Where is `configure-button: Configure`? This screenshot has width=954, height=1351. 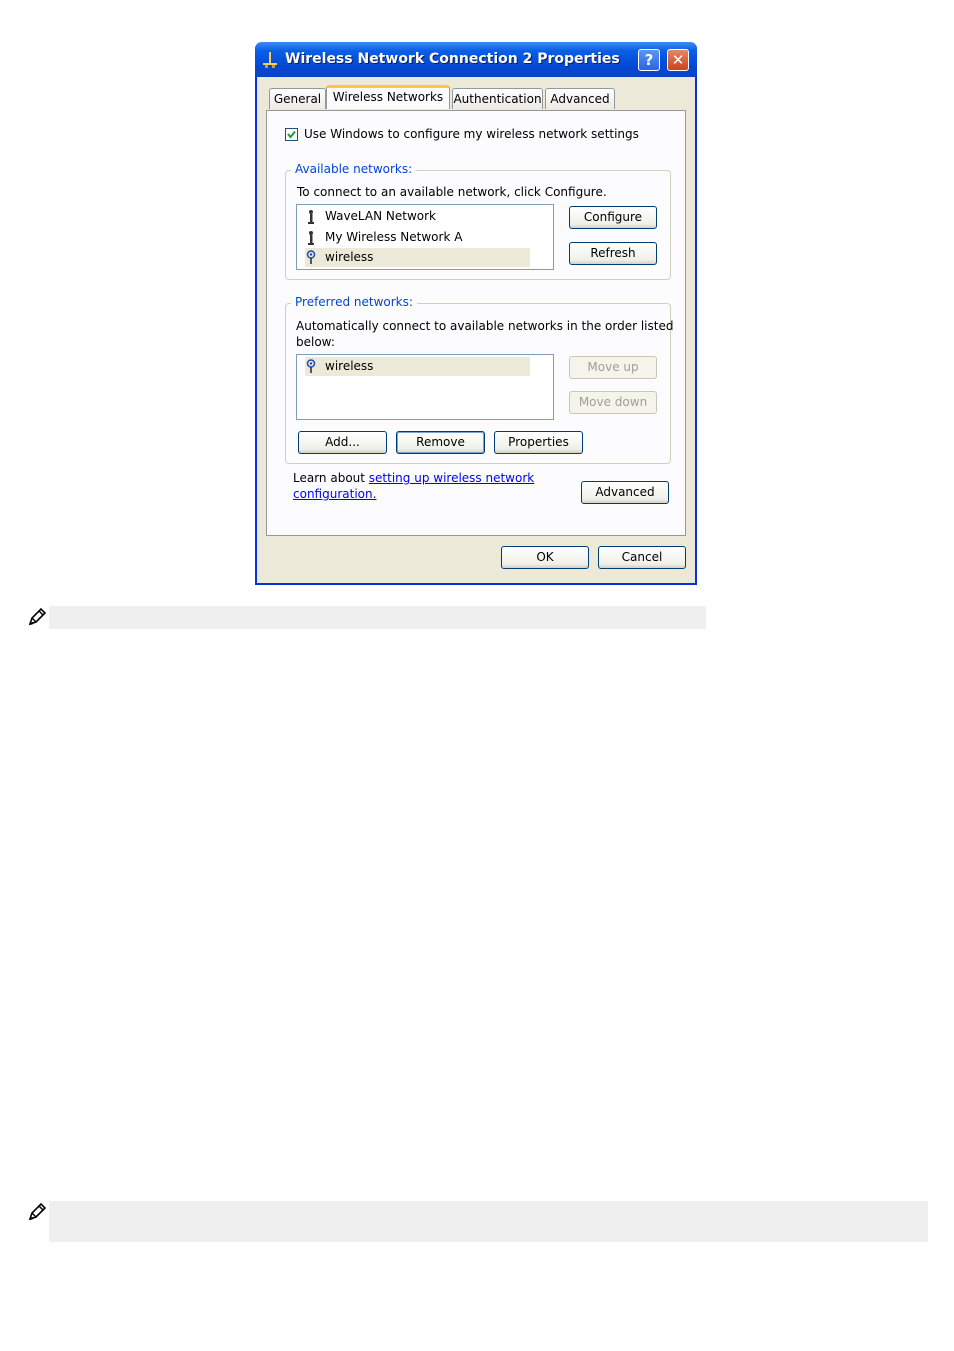
configure-button: Configure is located at coordinates (613, 217).